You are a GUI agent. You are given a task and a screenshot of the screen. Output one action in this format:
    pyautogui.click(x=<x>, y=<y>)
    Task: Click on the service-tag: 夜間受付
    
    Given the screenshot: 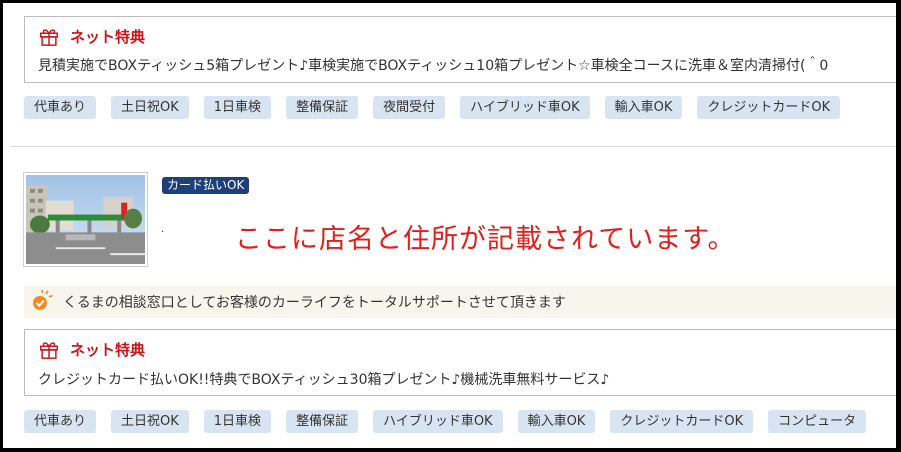 What is the action you would take?
    pyautogui.click(x=409, y=107)
    